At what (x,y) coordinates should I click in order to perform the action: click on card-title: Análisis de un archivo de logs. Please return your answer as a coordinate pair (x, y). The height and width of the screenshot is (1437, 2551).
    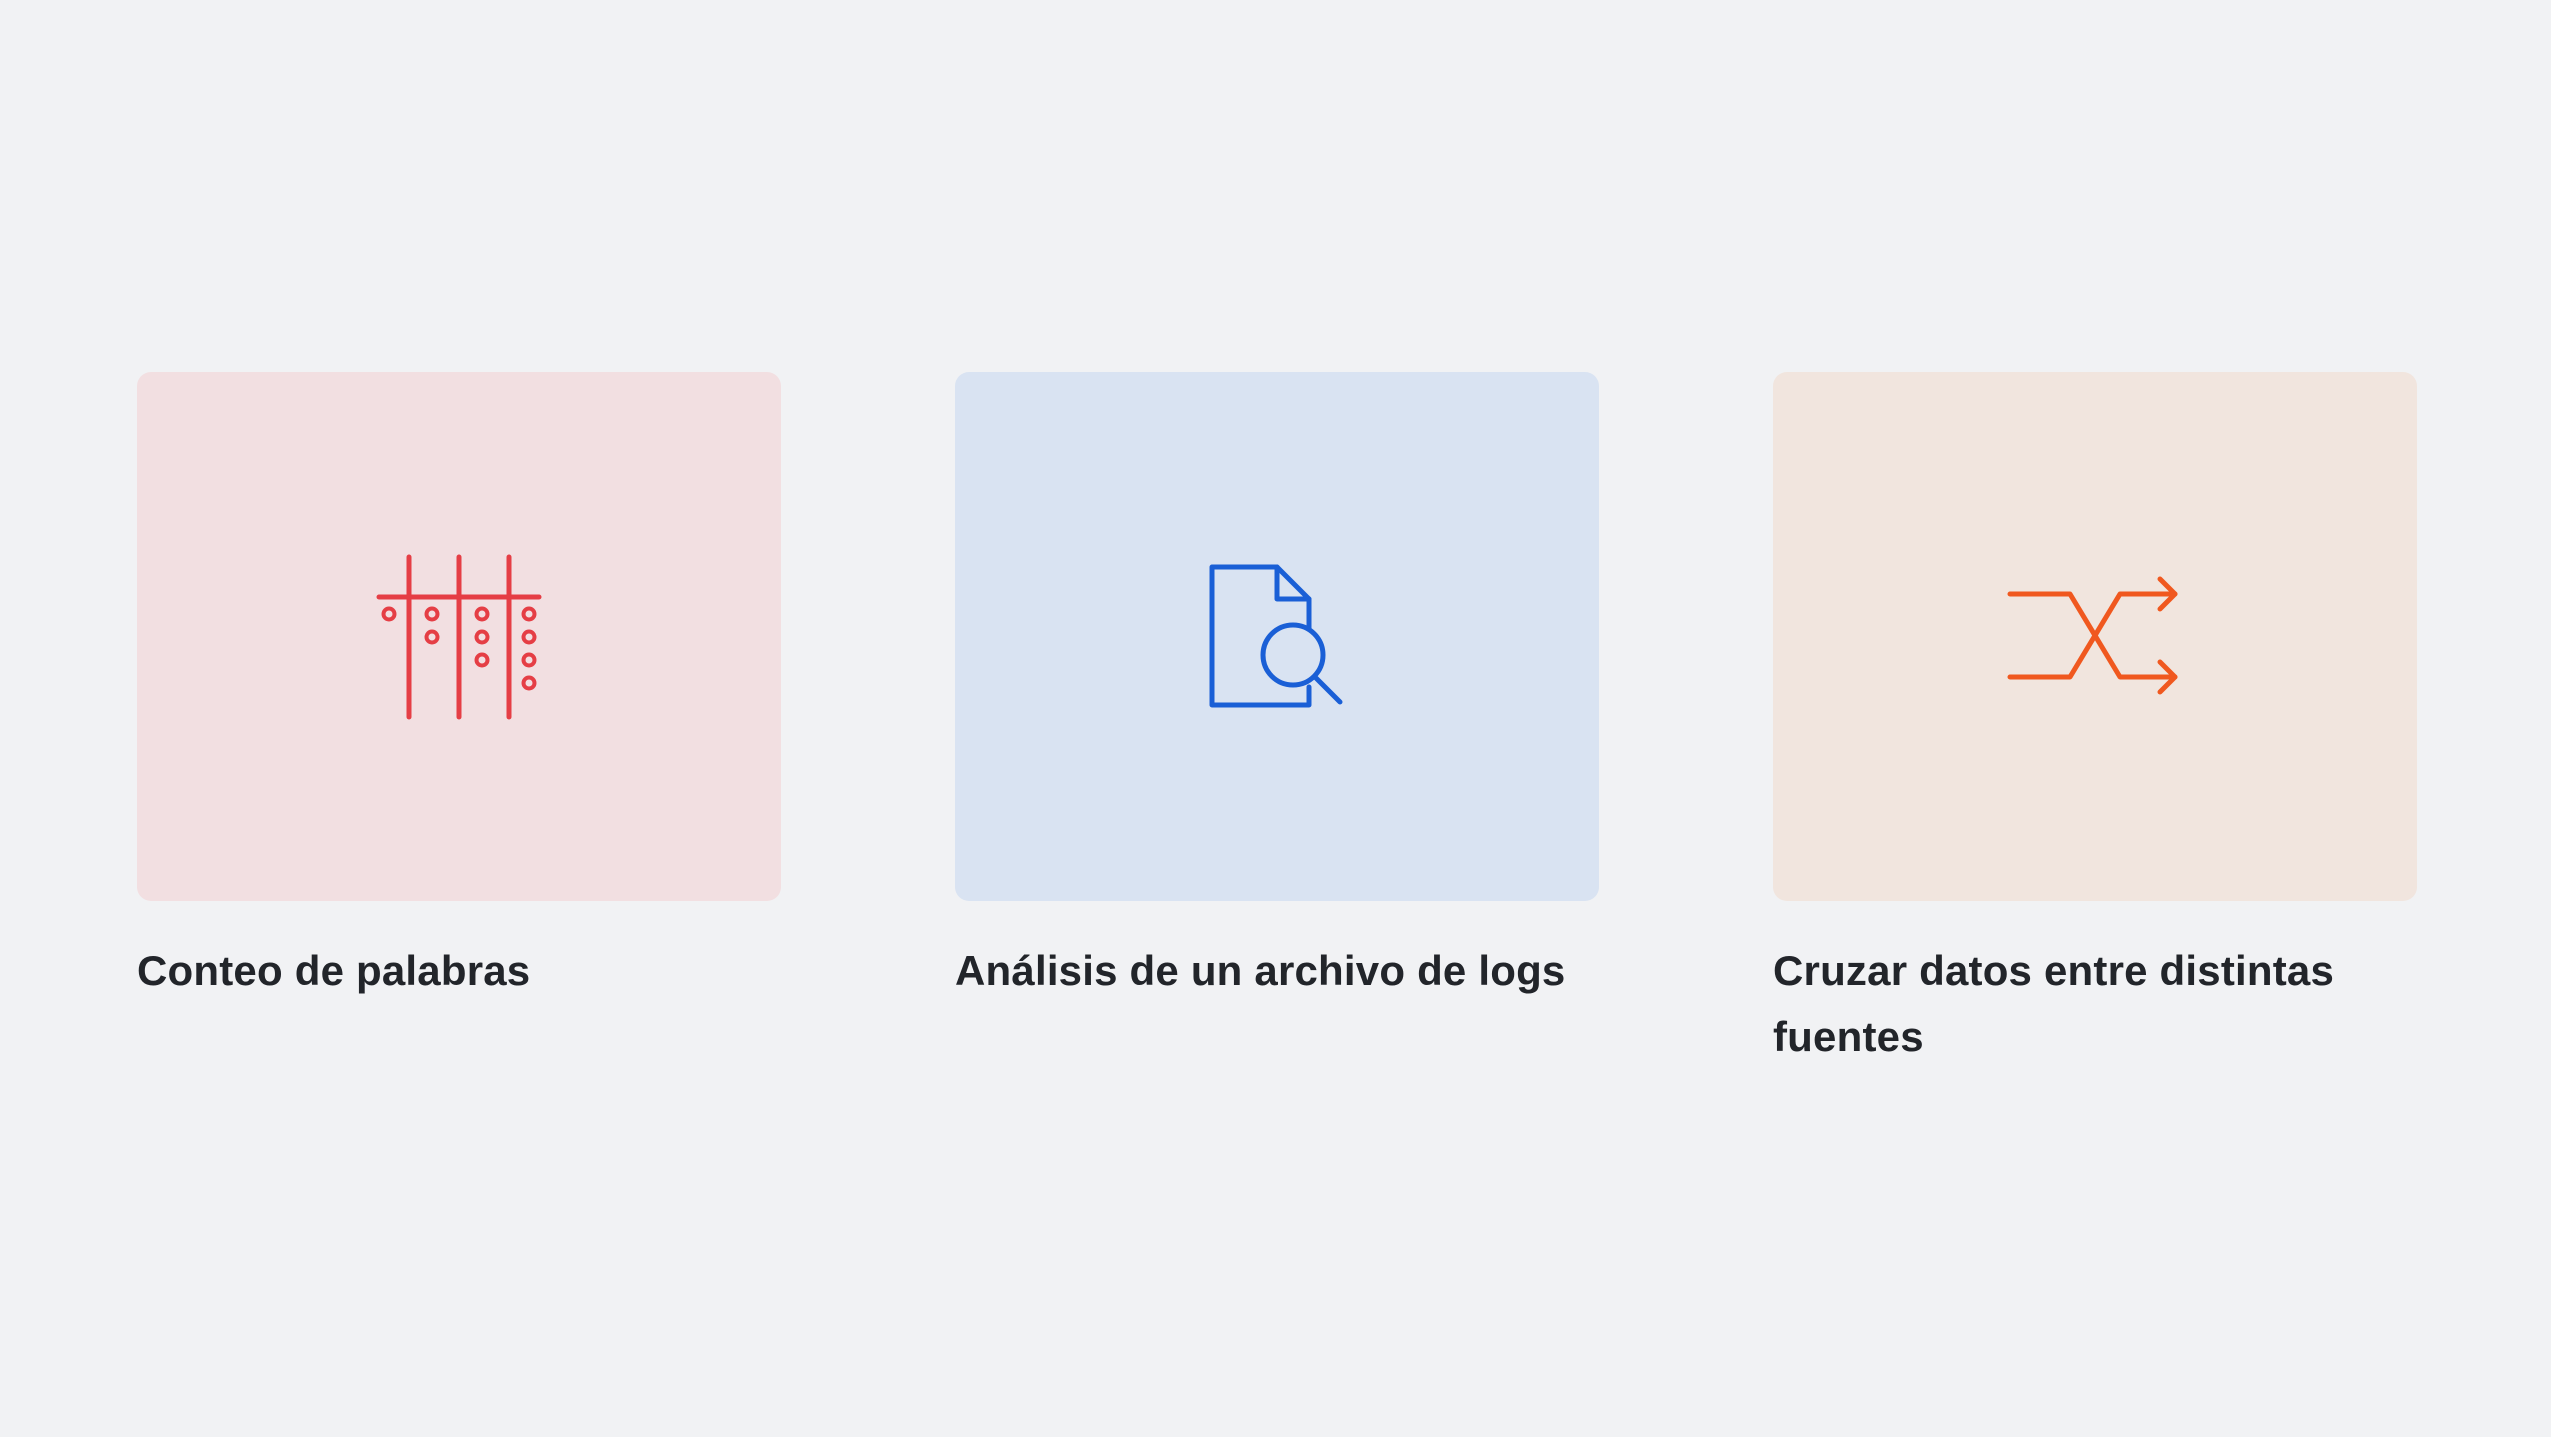
    Looking at the image, I should click on (1260, 970).